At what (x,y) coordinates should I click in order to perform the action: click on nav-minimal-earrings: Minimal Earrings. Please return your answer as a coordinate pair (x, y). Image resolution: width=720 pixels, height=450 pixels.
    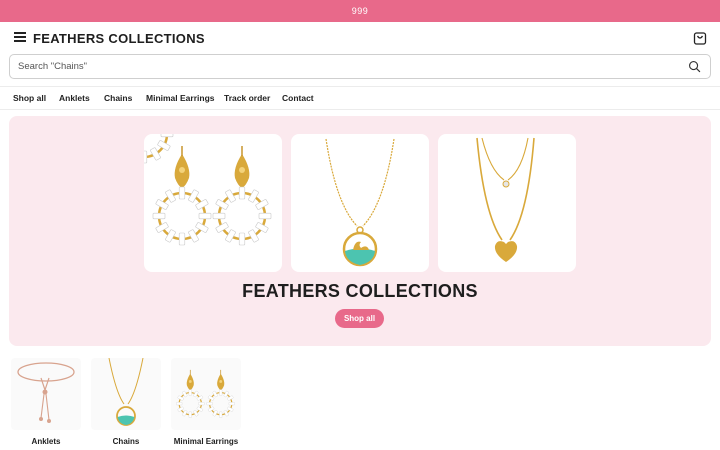
    Looking at the image, I should click on (180, 98).